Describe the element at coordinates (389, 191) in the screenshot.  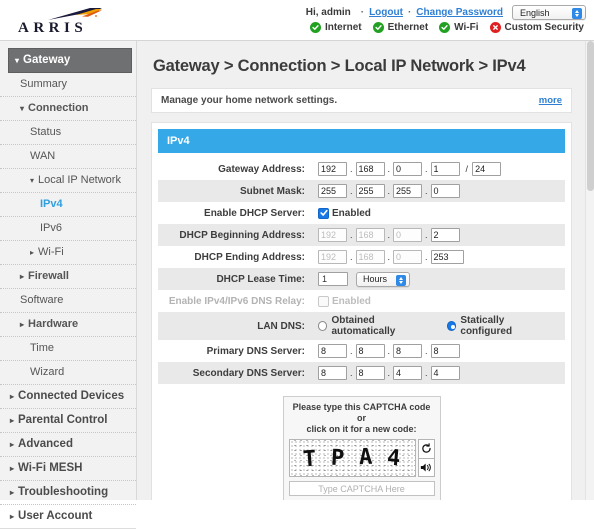
I see `subnet-mask-field: 255 . 255 . 255 . 0` at that location.